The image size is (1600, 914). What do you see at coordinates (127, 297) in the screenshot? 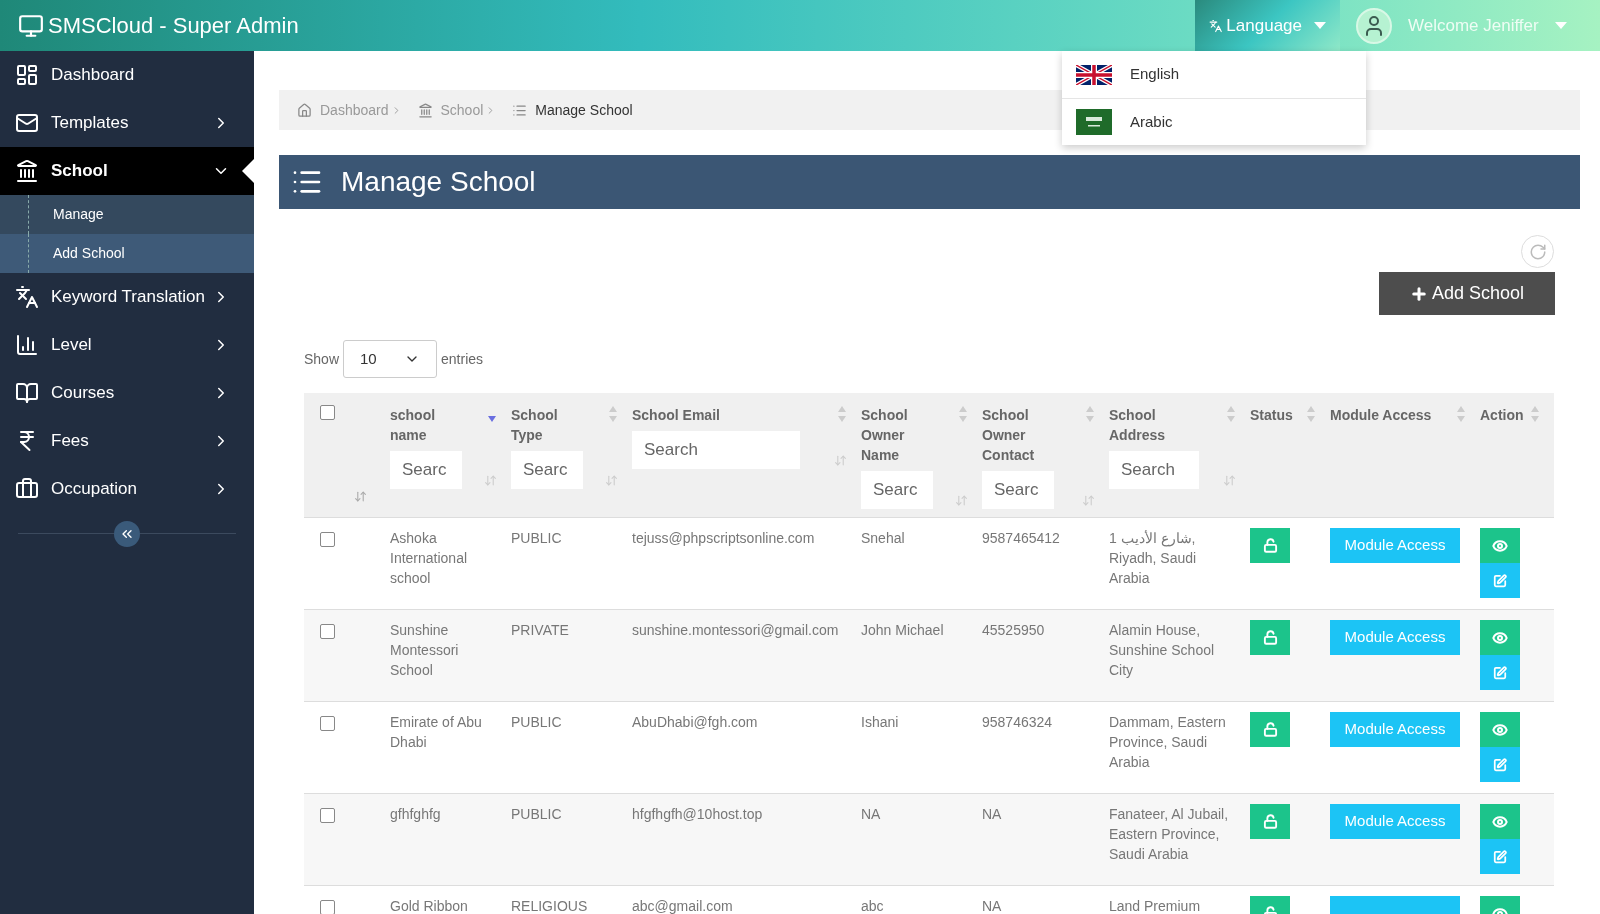
I see `sidebar-item: Keyword Translation` at bounding box center [127, 297].